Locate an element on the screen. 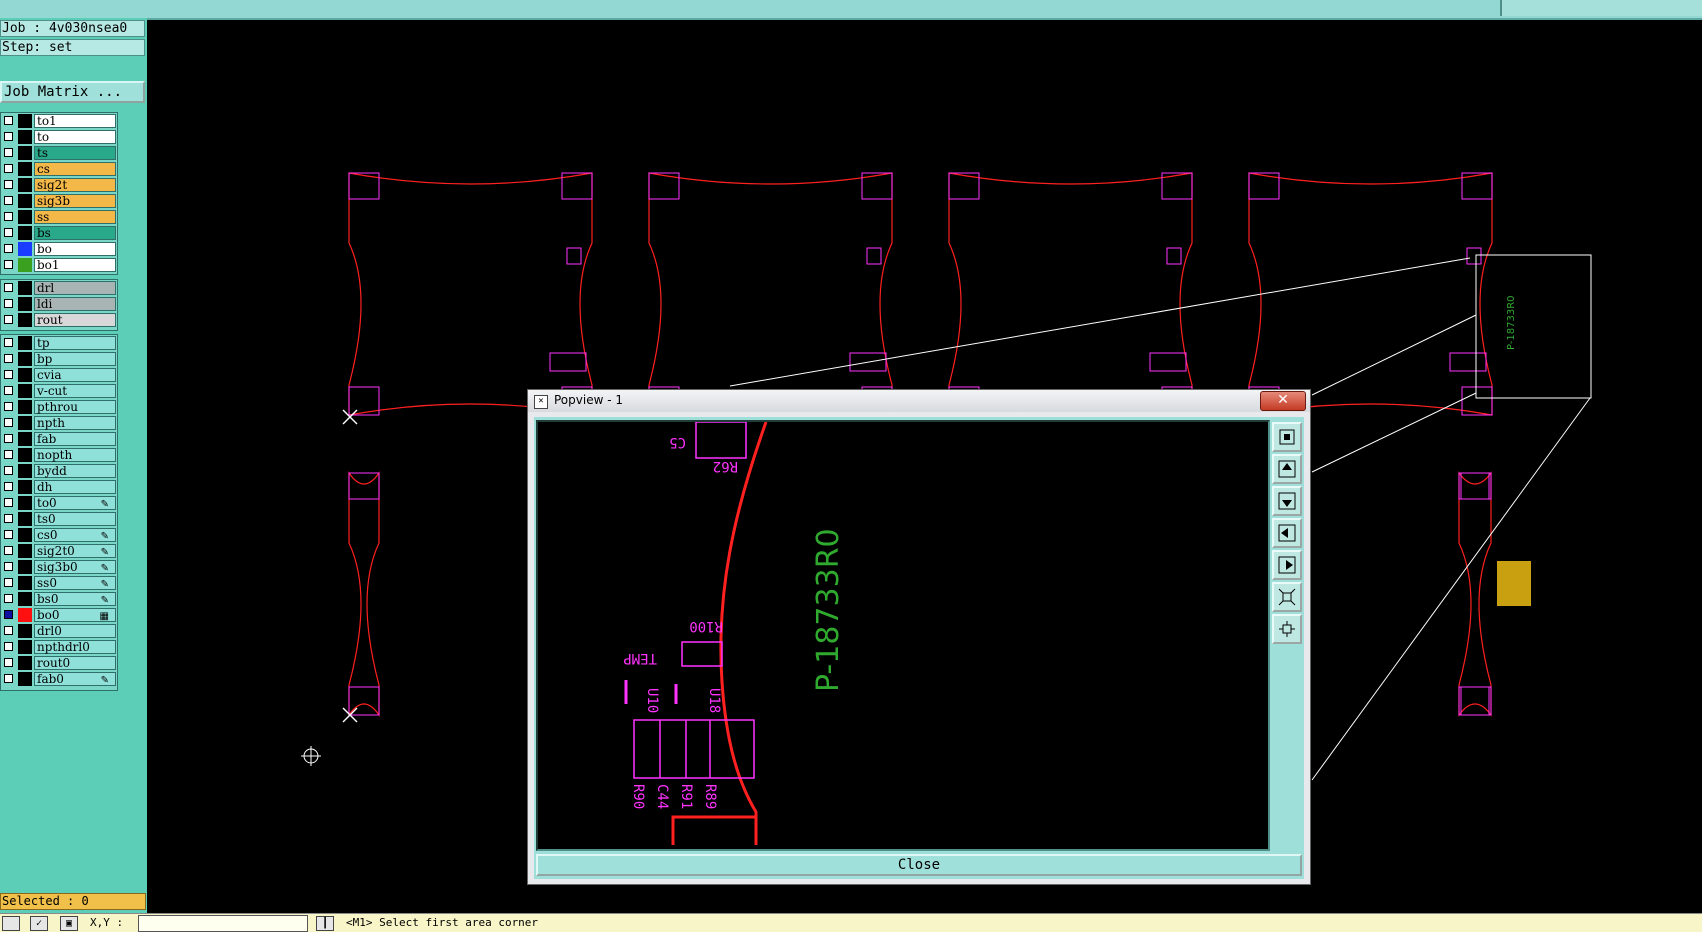 This screenshot has width=1702, height=932. layer-name: bydd is located at coordinates (75, 471).